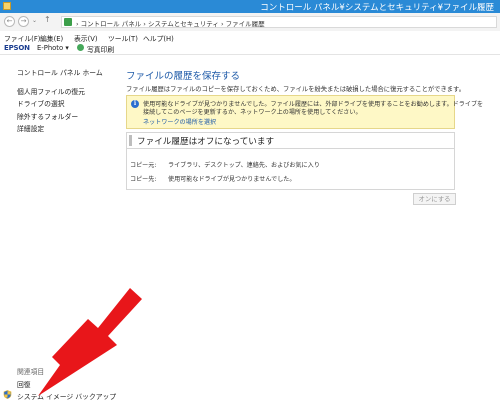 The height and width of the screenshot is (410, 500). I want to click on ephoto-name: E-Photo, so click(50, 48).